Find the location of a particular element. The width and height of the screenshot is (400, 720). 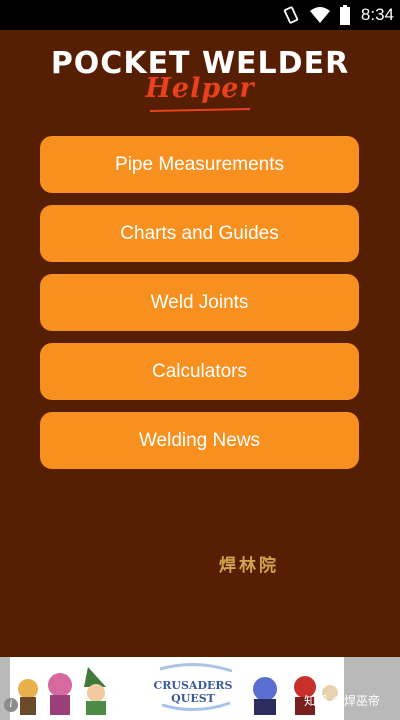

ad-info-icon: i is located at coordinates (11, 705).